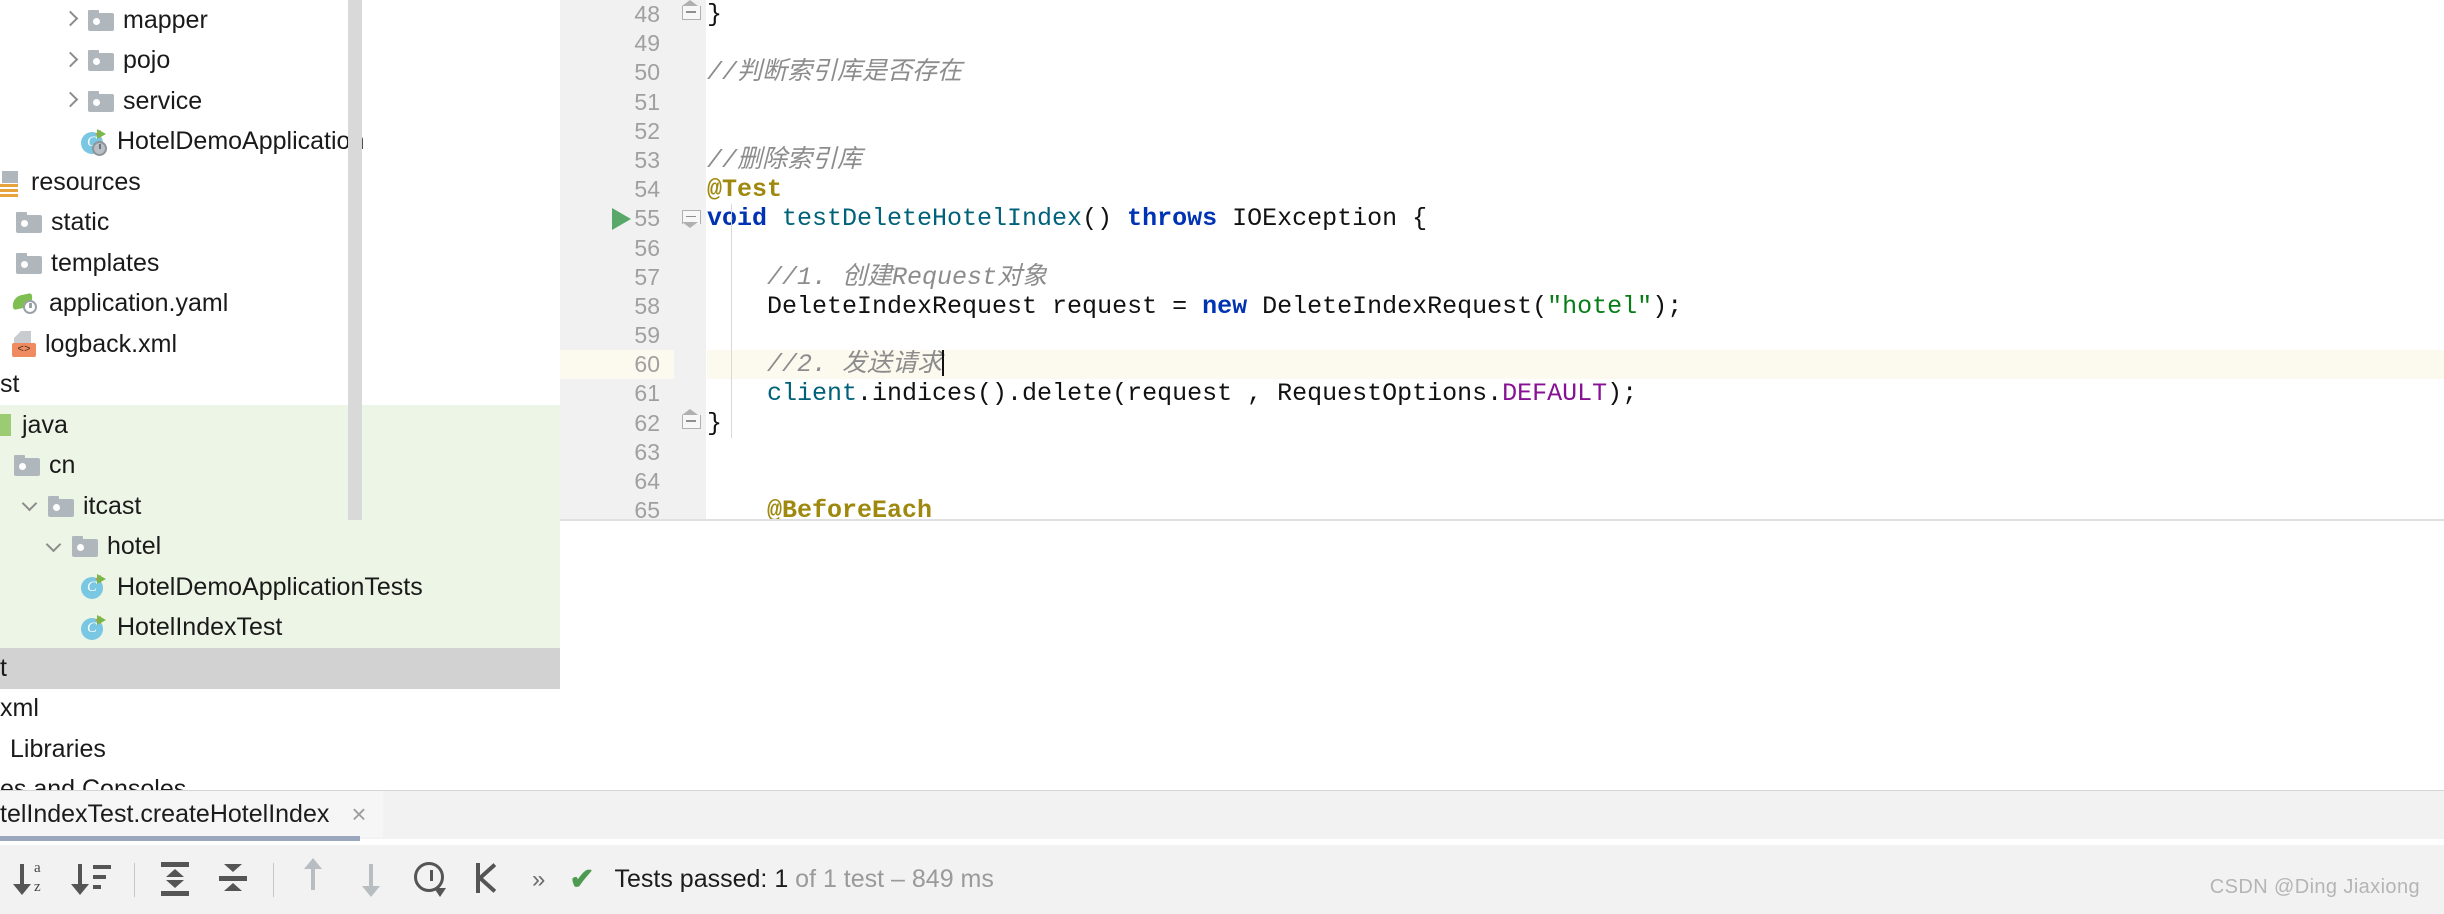 This screenshot has height=914, width=2444. What do you see at coordinates (86, 181) in the screenshot?
I see `tree-item-label: resources` at bounding box center [86, 181].